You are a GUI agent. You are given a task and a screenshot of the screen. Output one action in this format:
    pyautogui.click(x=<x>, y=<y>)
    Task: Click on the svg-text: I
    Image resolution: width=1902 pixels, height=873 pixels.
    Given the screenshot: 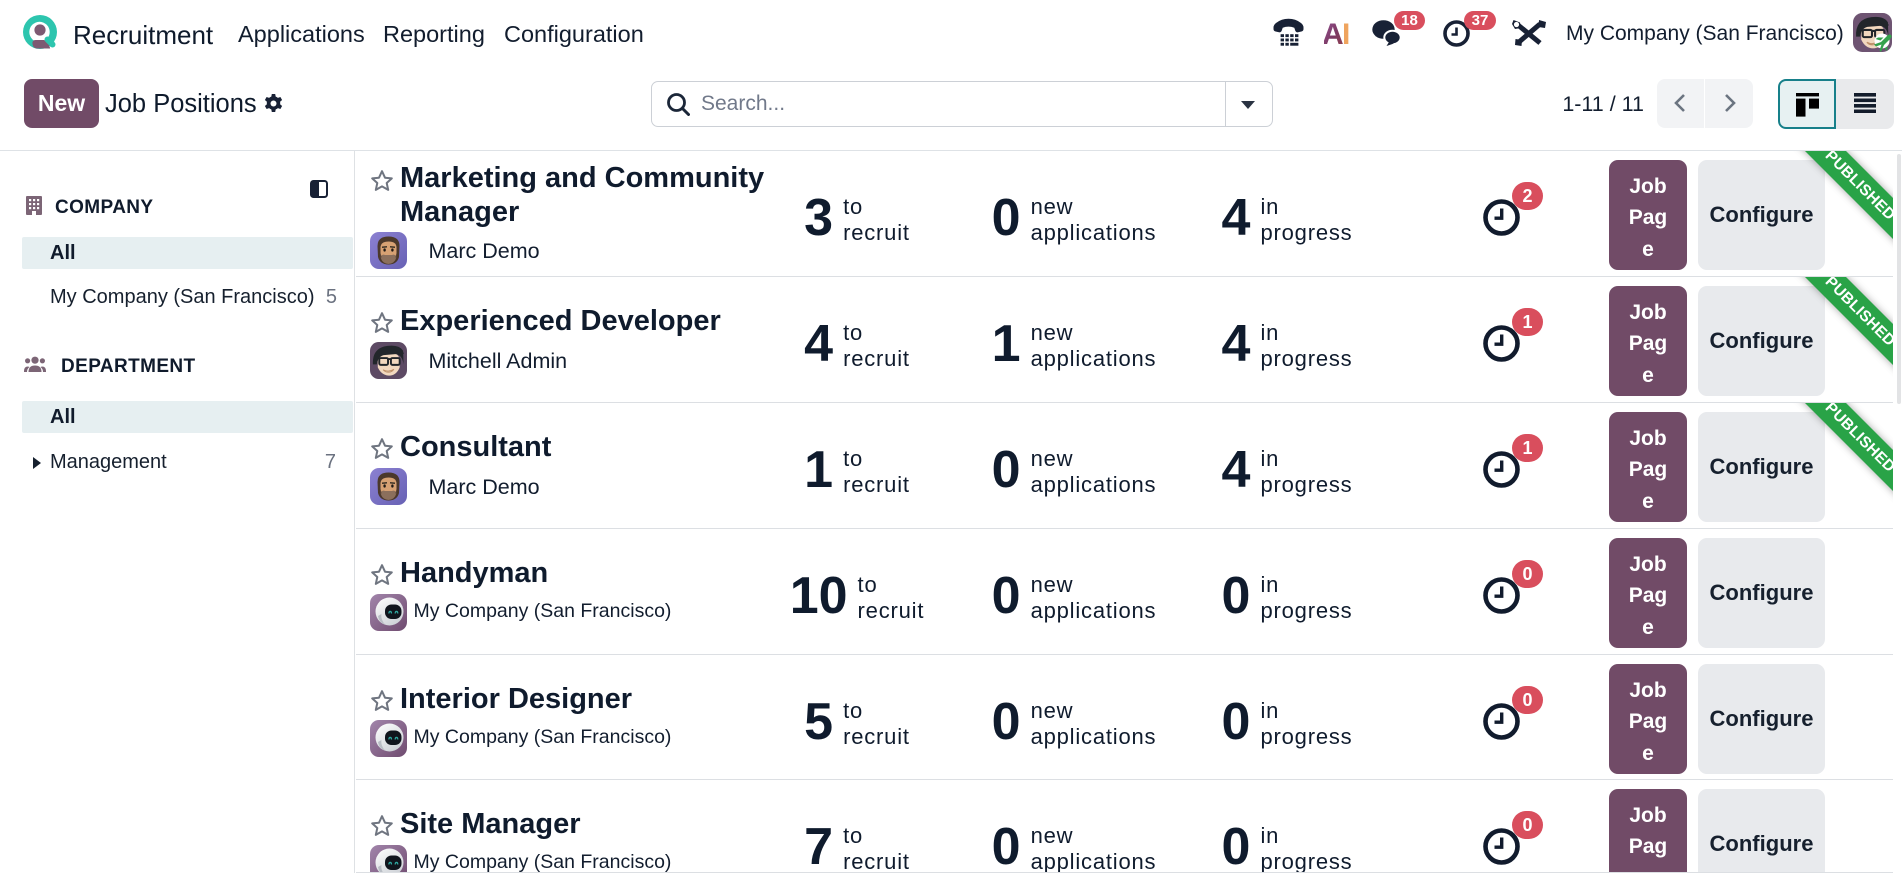 What is the action you would take?
    pyautogui.click(x=1346, y=33)
    